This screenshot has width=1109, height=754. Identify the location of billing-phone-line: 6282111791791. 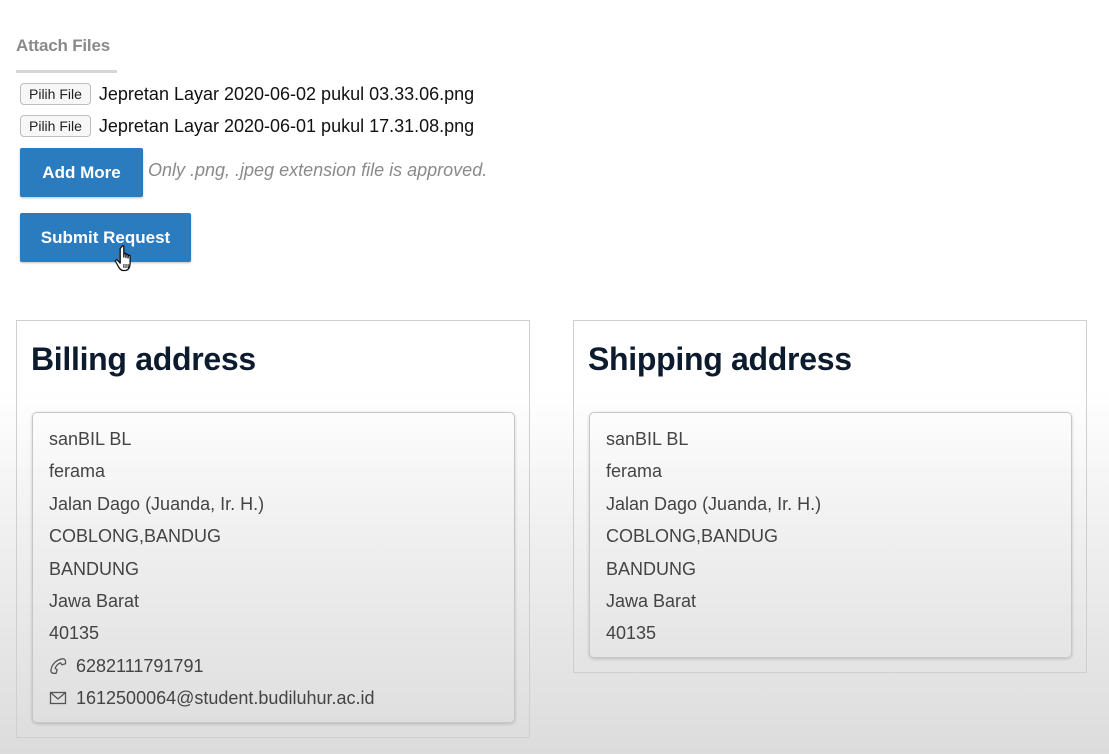
(212, 670).